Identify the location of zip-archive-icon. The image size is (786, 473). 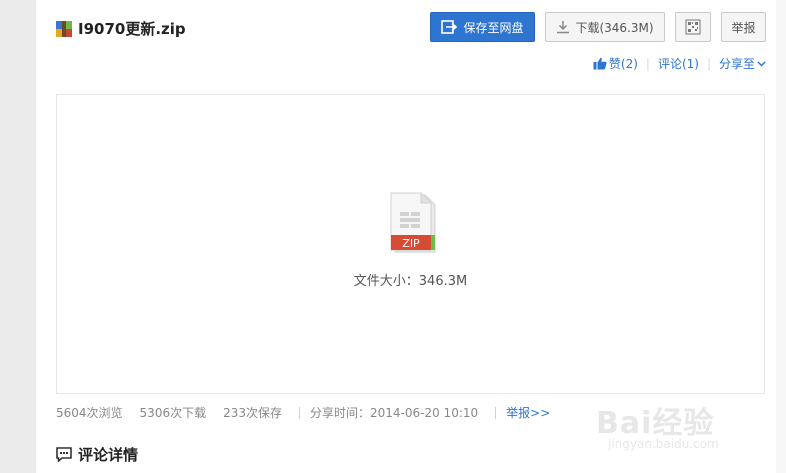
(64, 28).